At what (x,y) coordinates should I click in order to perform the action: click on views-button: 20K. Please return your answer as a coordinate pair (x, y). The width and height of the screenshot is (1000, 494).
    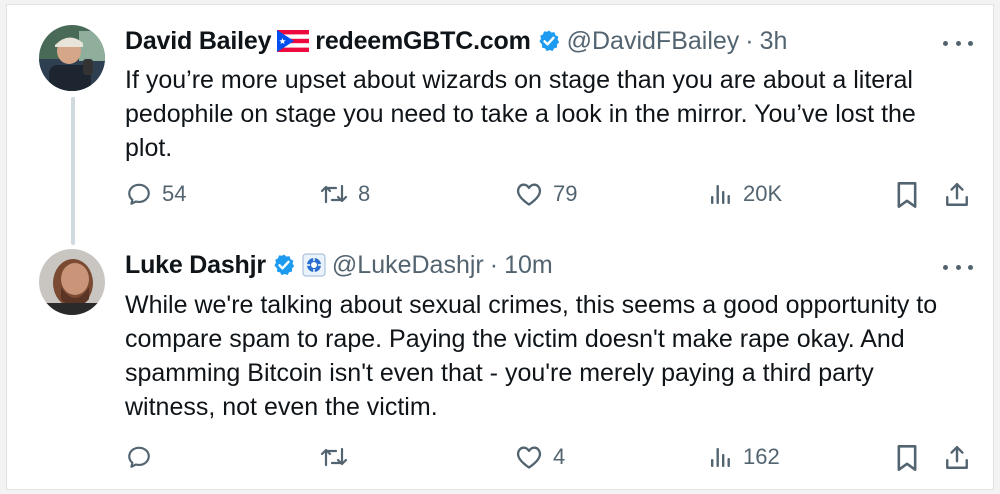
    Looking at the image, I should click on (745, 194).